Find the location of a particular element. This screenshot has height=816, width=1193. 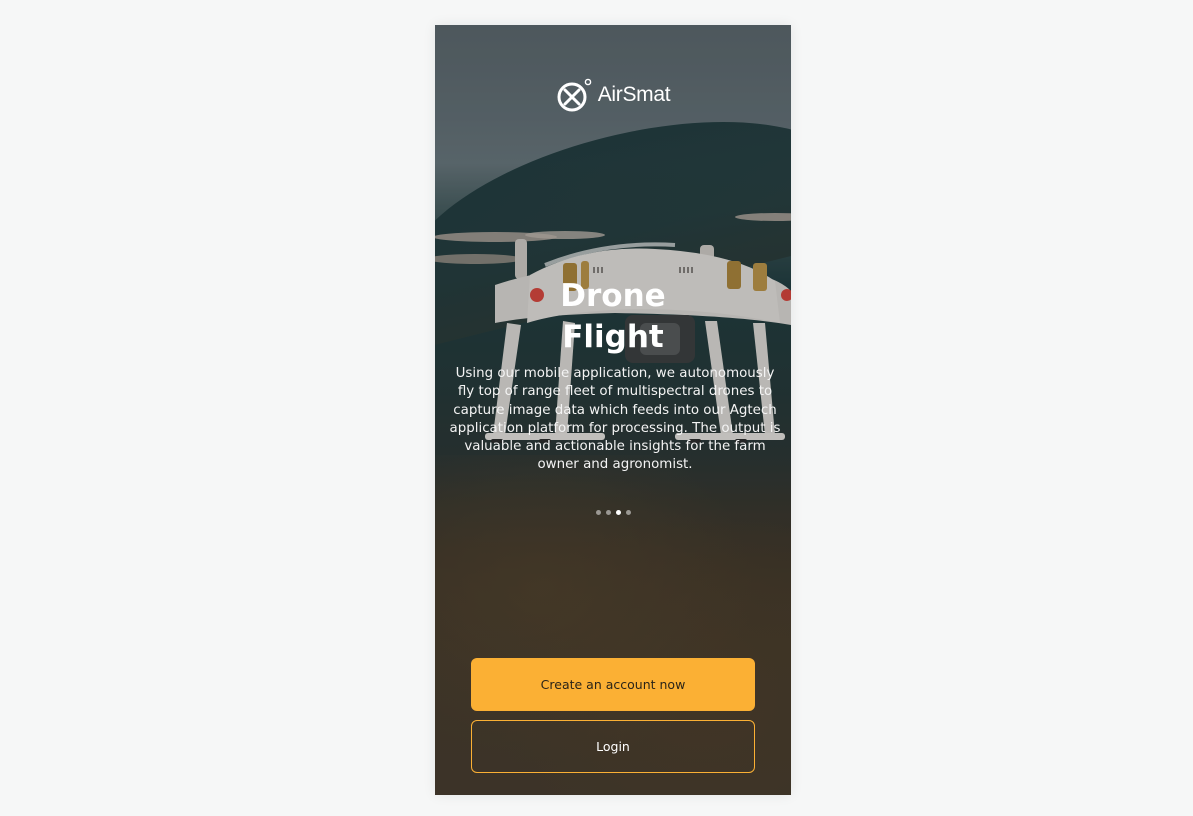

brand-name: AirSmat is located at coordinates (634, 94).